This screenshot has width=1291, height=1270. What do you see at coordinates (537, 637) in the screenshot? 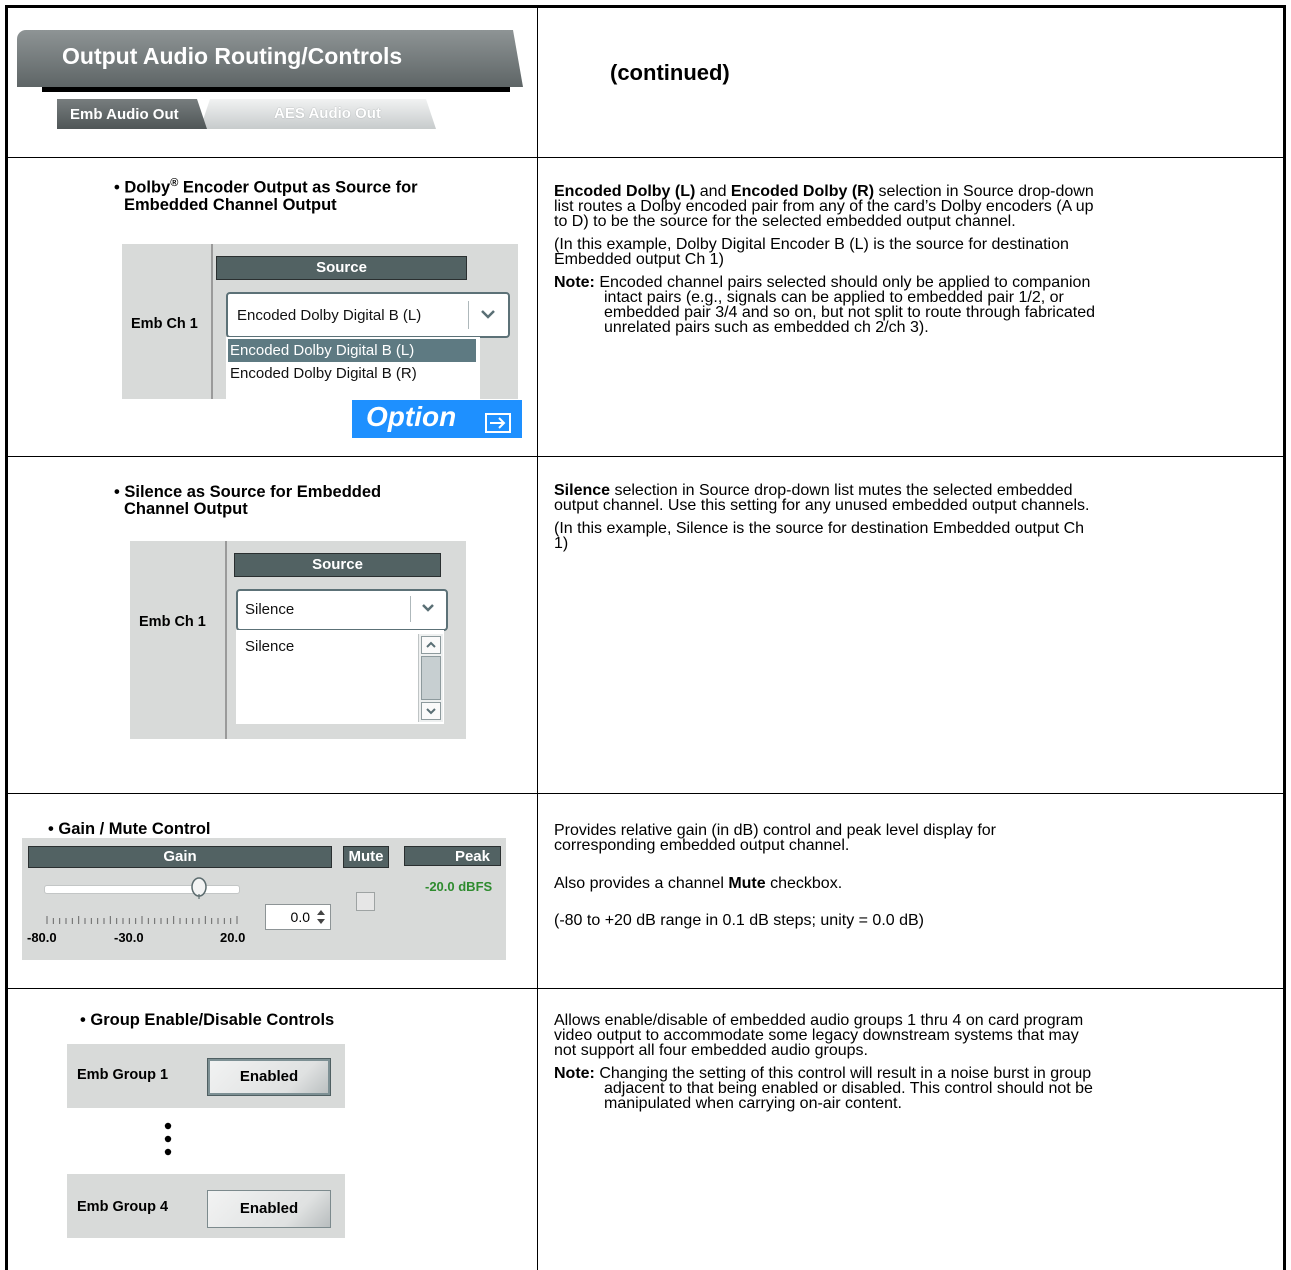
I see `column-divider` at bounding box center [537, 637].